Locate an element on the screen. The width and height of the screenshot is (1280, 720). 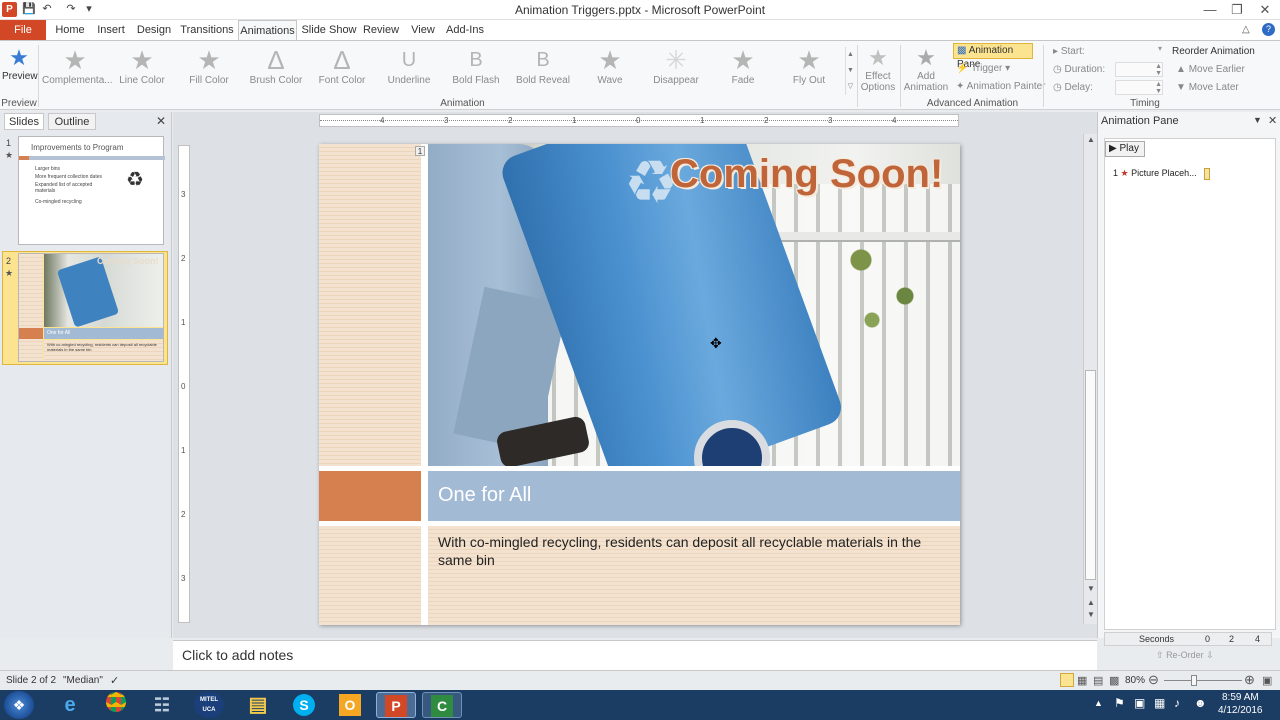
start-select: ▾ is located at coordinates (1138, 51).